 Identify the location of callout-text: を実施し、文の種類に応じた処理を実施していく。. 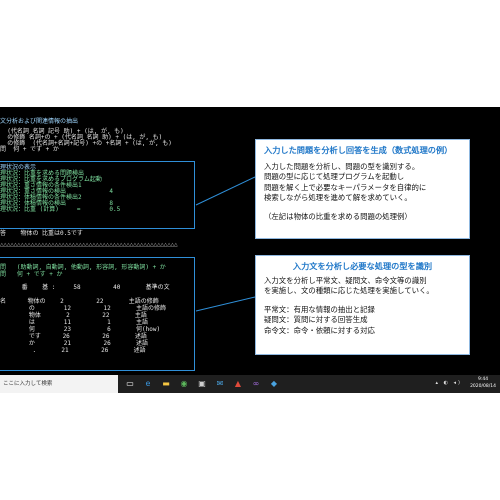
(349, 291).